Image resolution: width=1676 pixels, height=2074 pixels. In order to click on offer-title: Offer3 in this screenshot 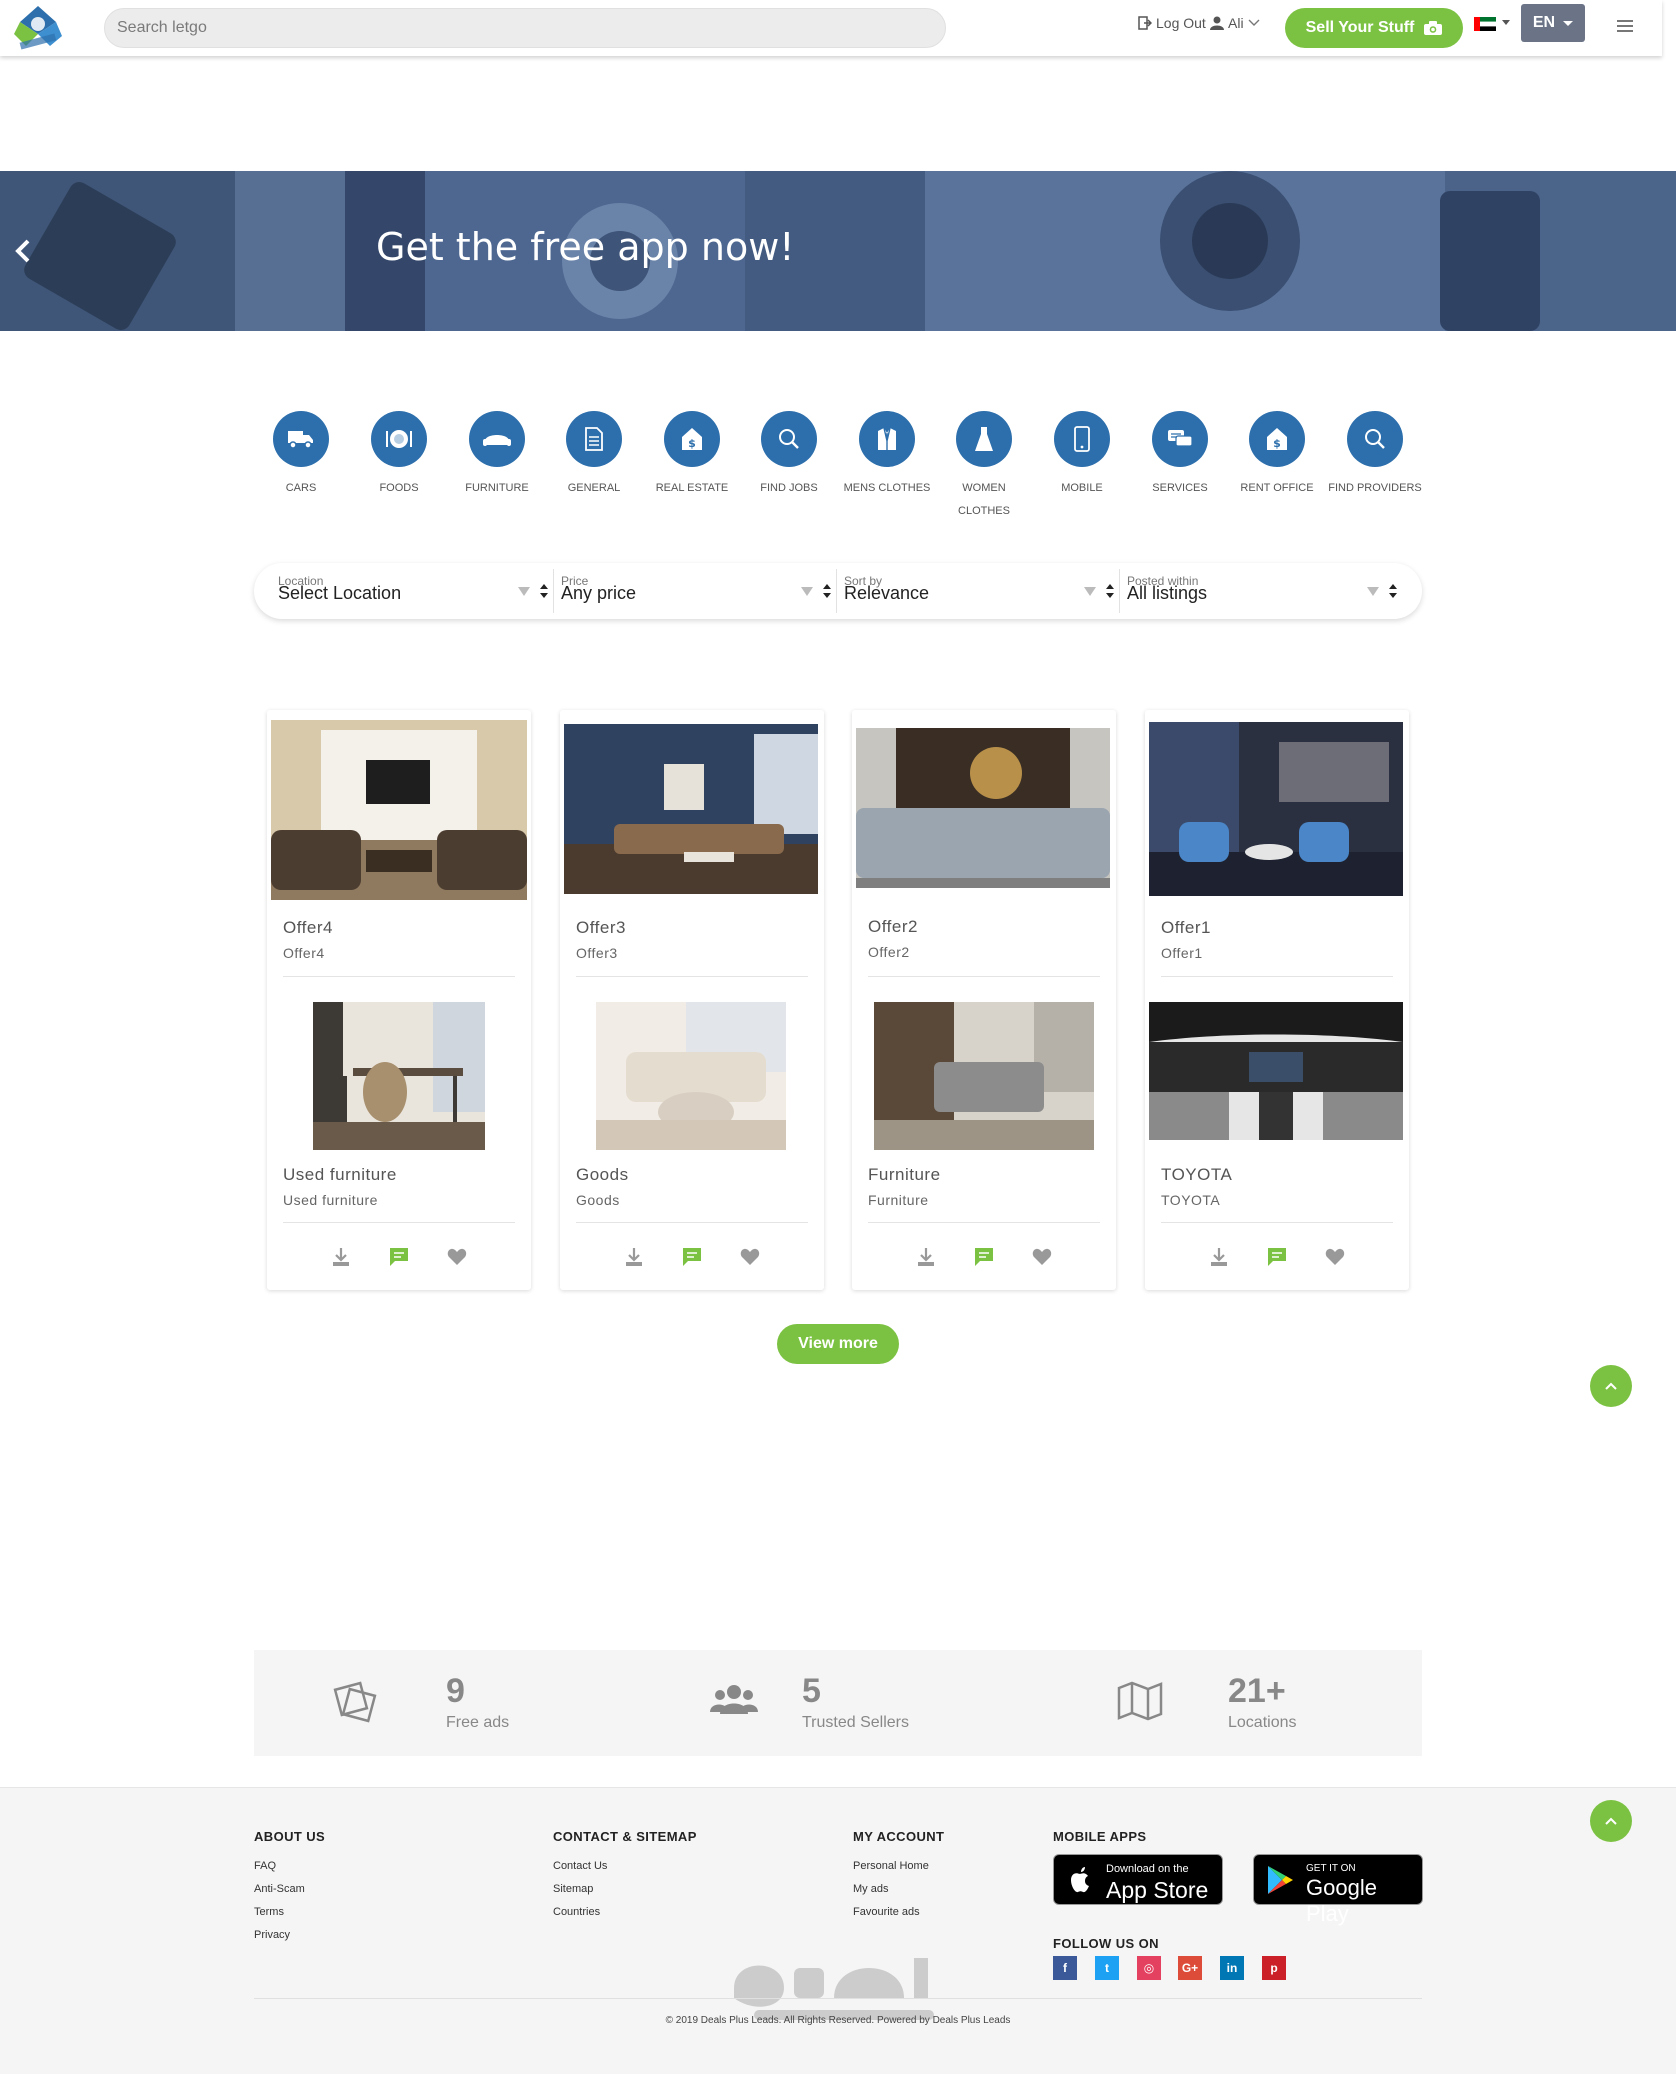, I will do `click(601, 928)`.